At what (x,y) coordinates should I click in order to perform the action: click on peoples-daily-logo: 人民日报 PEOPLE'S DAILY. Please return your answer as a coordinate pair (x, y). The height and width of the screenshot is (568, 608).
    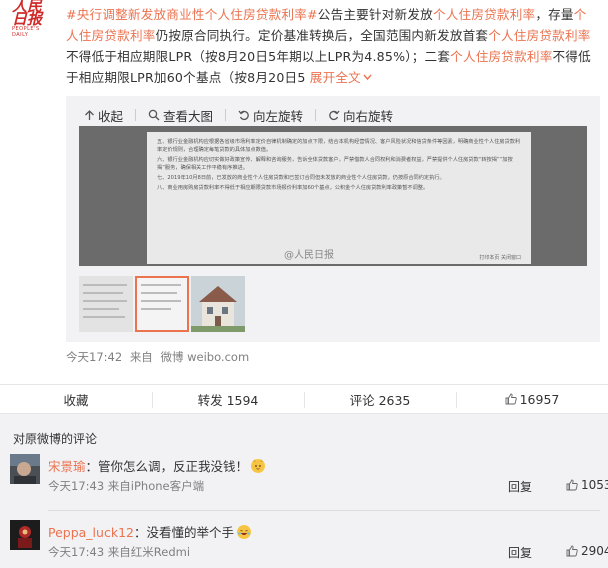
    Looking at the image, I should click on (34, 19).